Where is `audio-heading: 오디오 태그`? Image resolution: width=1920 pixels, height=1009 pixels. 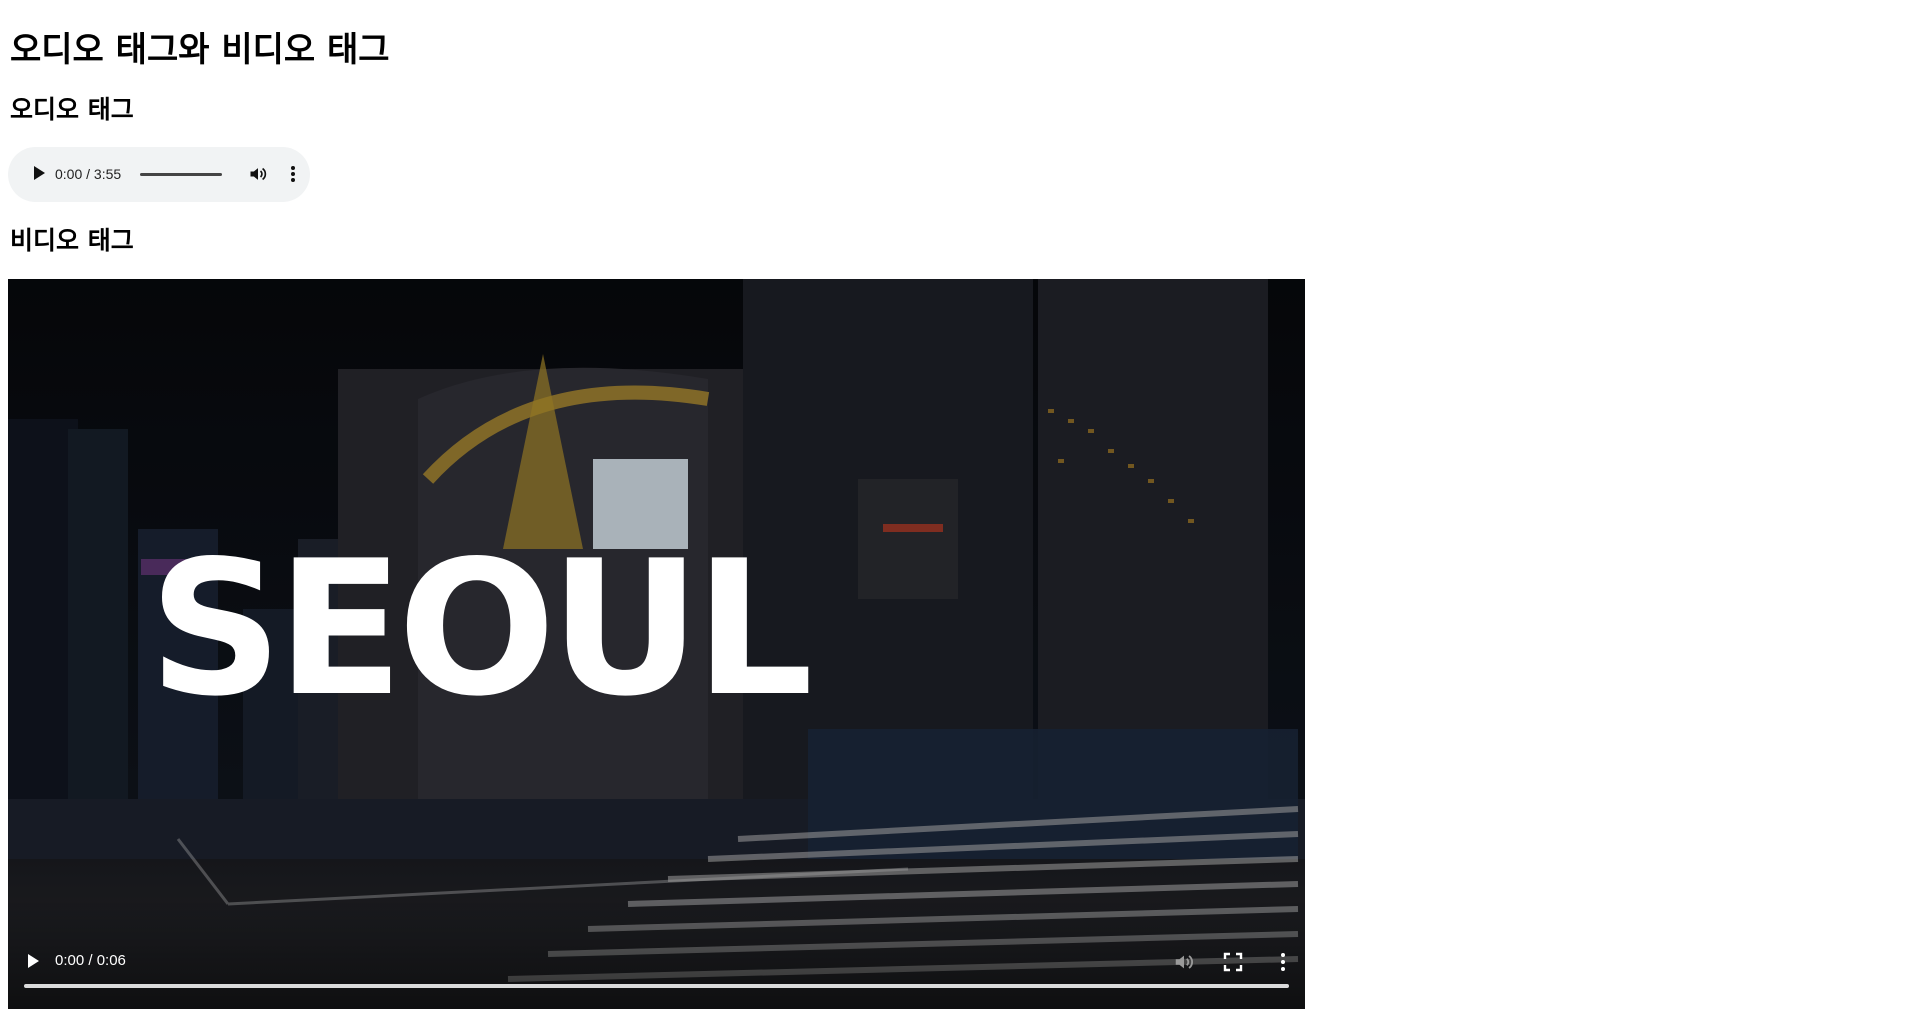 audio-heading: 오디오 태그 is located at coordinates (72, 109).